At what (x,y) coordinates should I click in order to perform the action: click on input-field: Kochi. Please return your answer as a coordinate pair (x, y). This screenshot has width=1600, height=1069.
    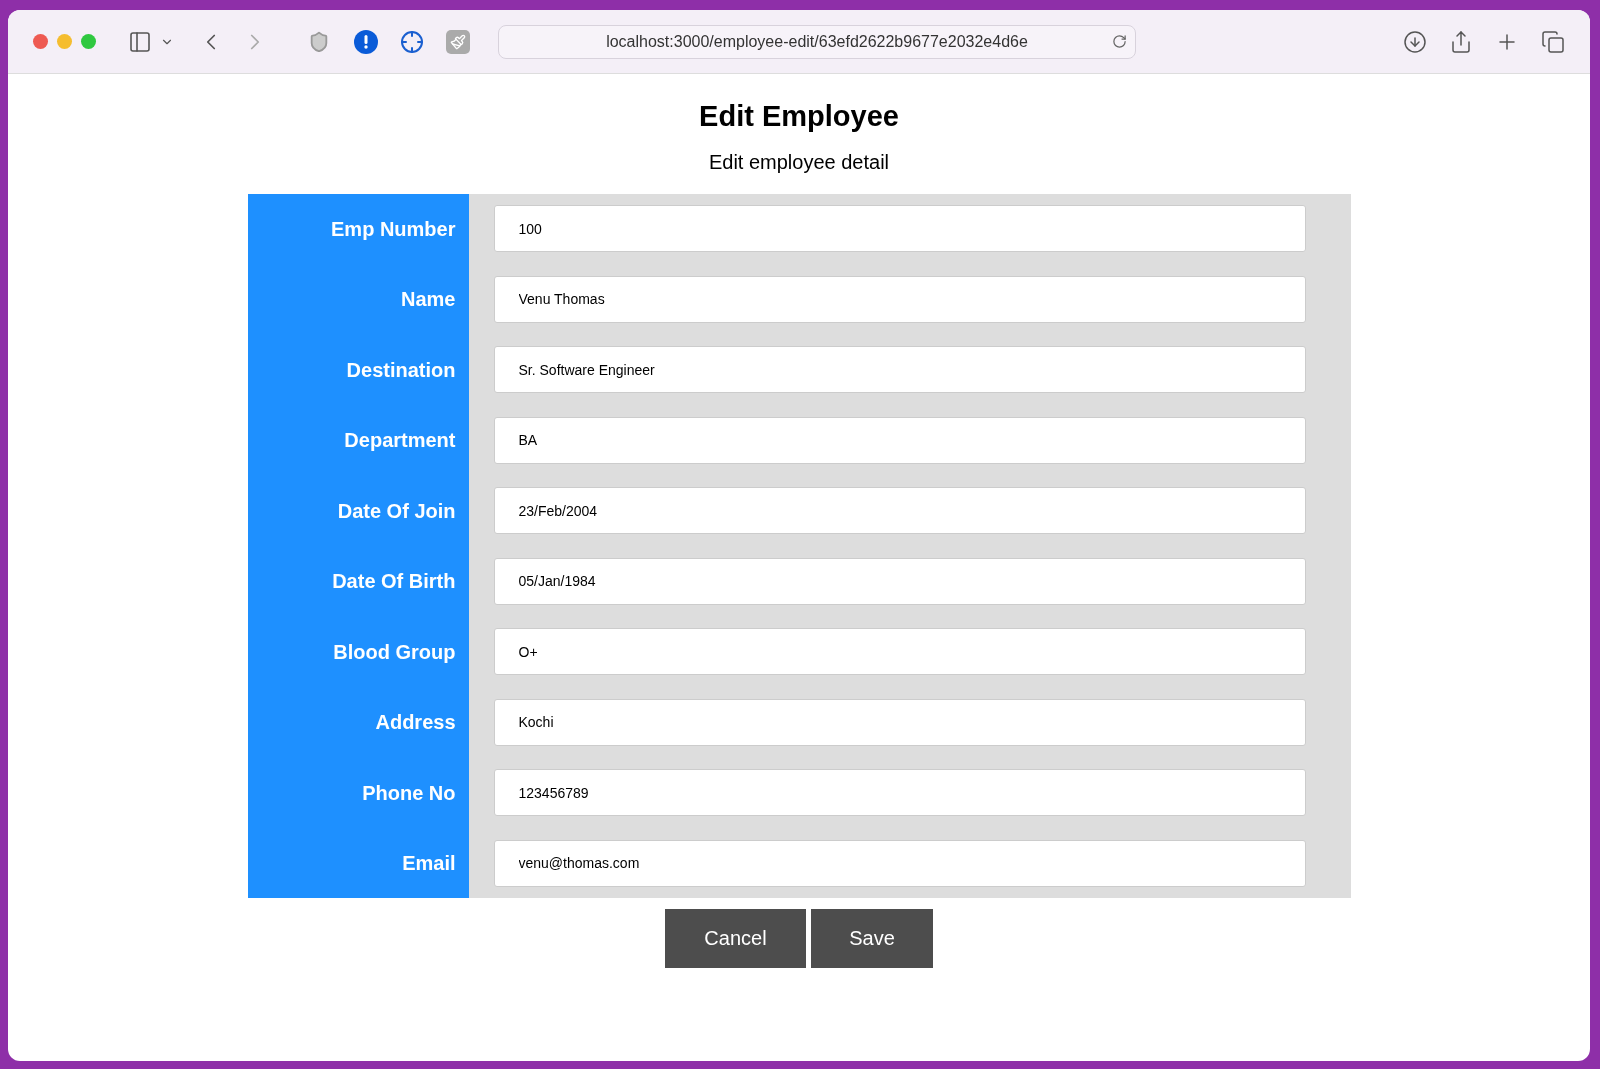
    Looking at the image, I should click on (899, 722).